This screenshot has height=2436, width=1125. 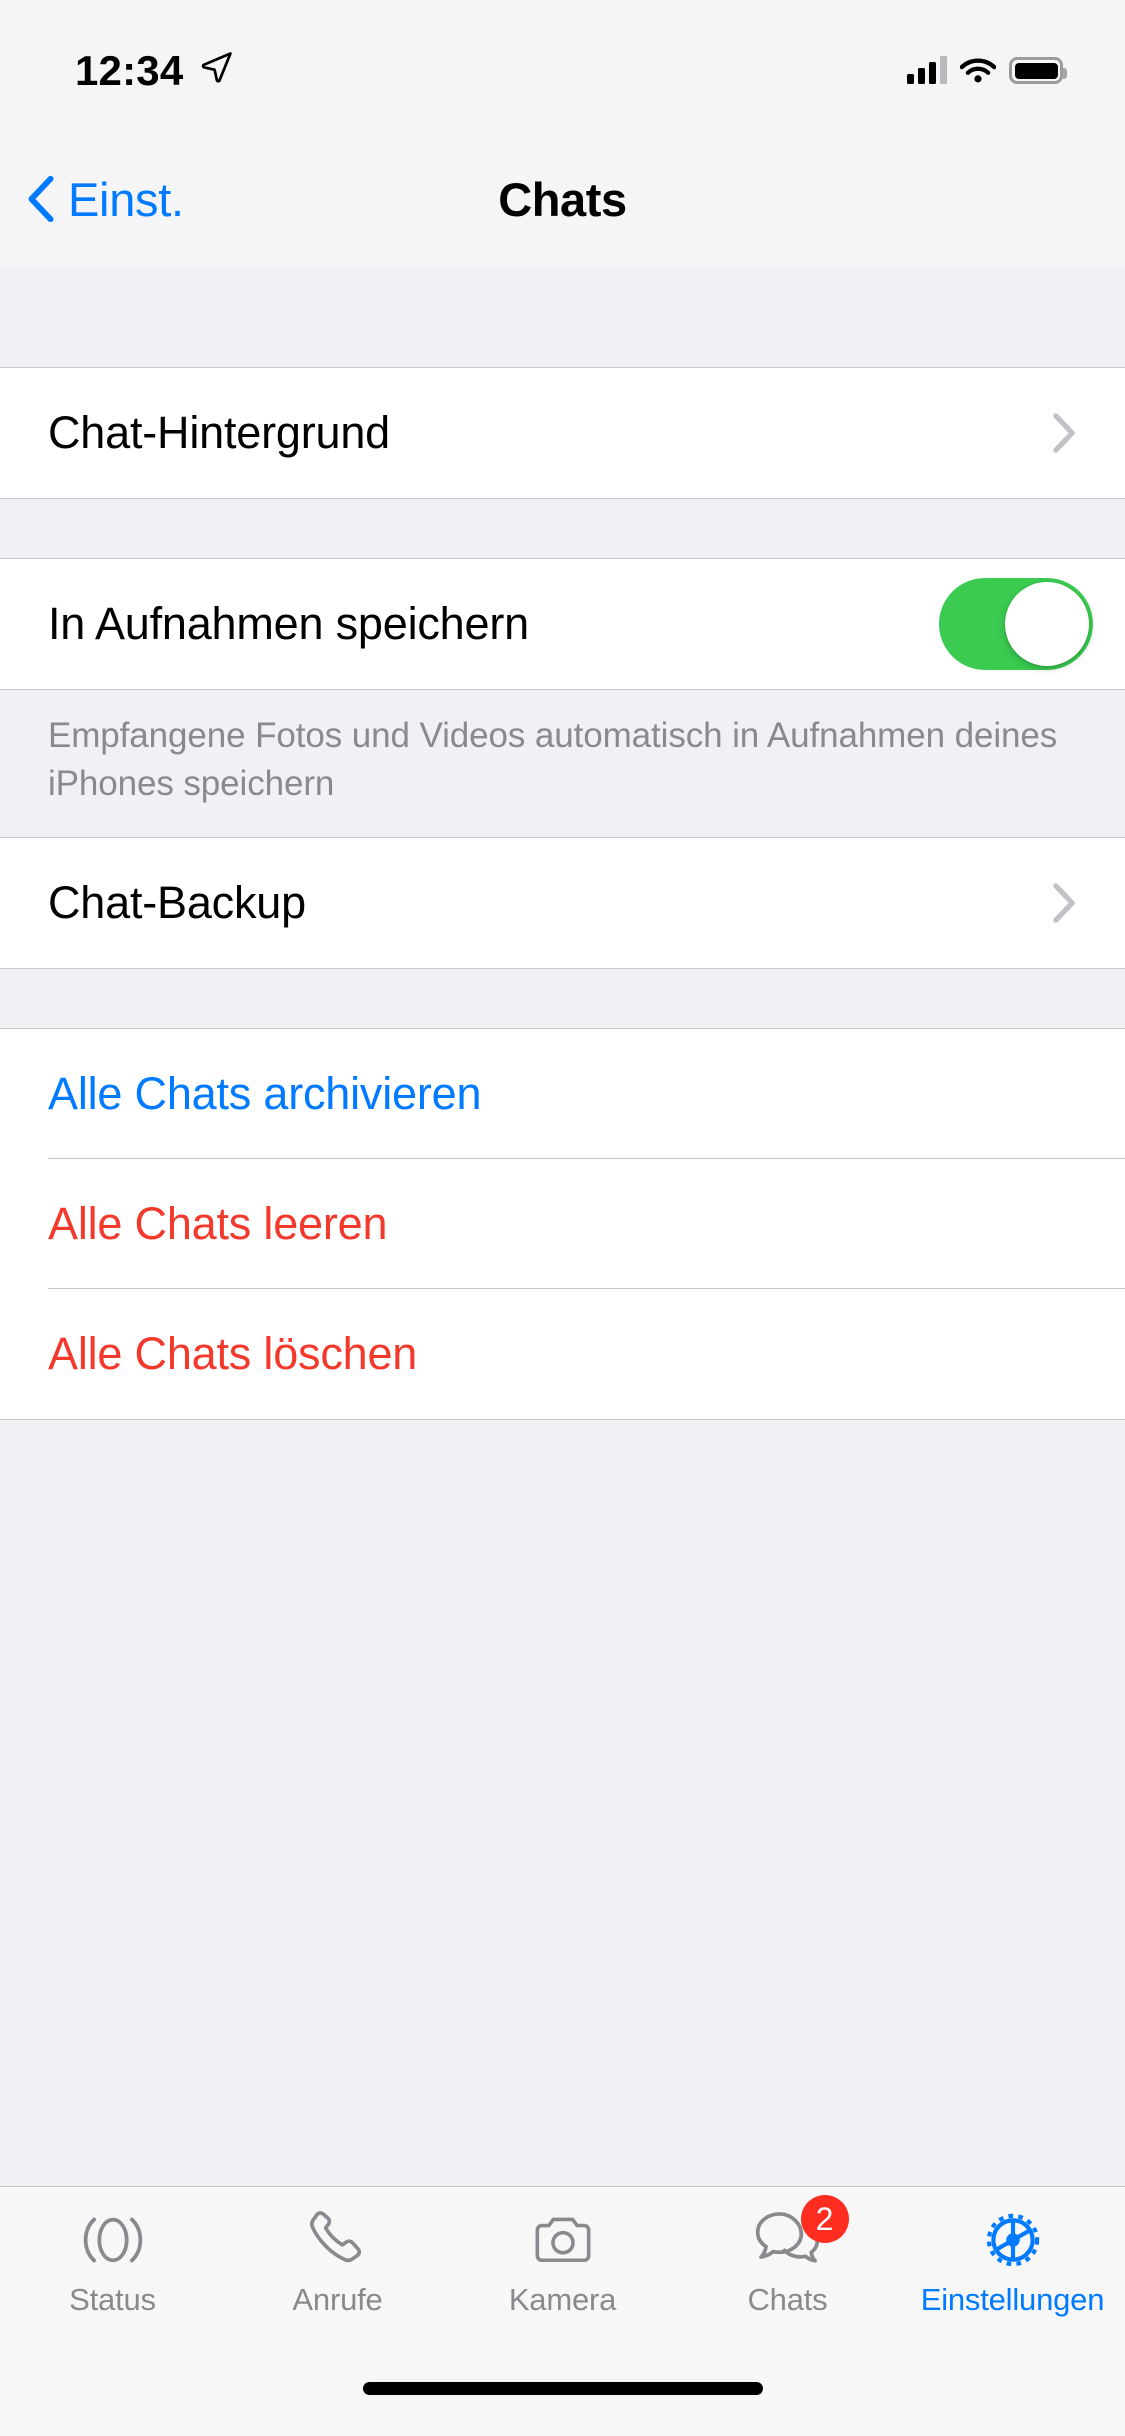 What do you see at coordinates (129, 70) in the screenshot?
I see `status-bar-time: 12:34` at bounding box center [129, 70].